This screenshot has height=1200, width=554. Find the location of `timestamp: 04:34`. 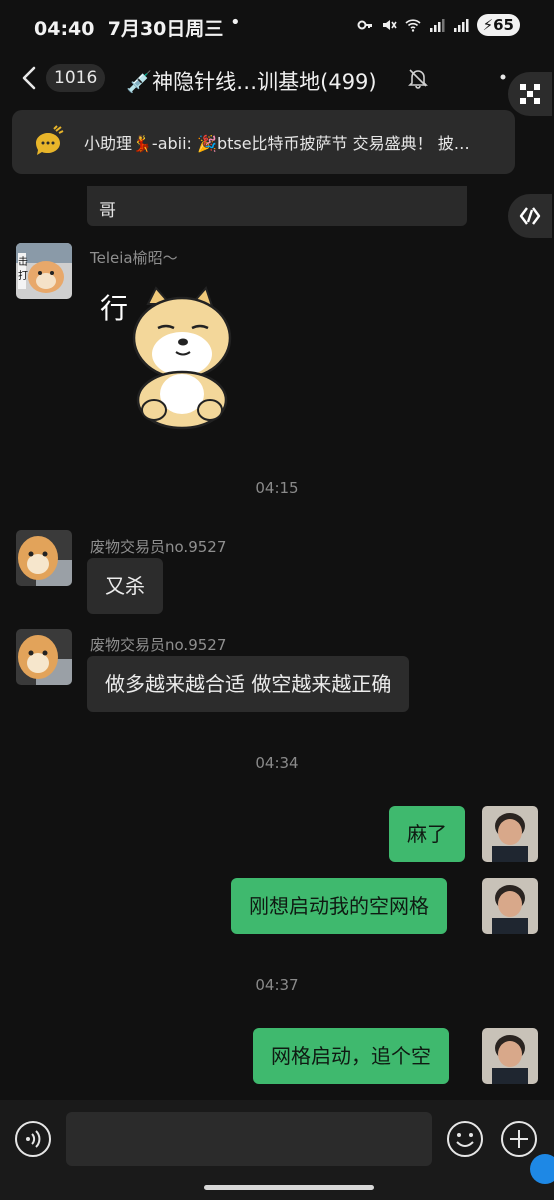

timestamp: 04:34 is located at coordinates (277, 763).